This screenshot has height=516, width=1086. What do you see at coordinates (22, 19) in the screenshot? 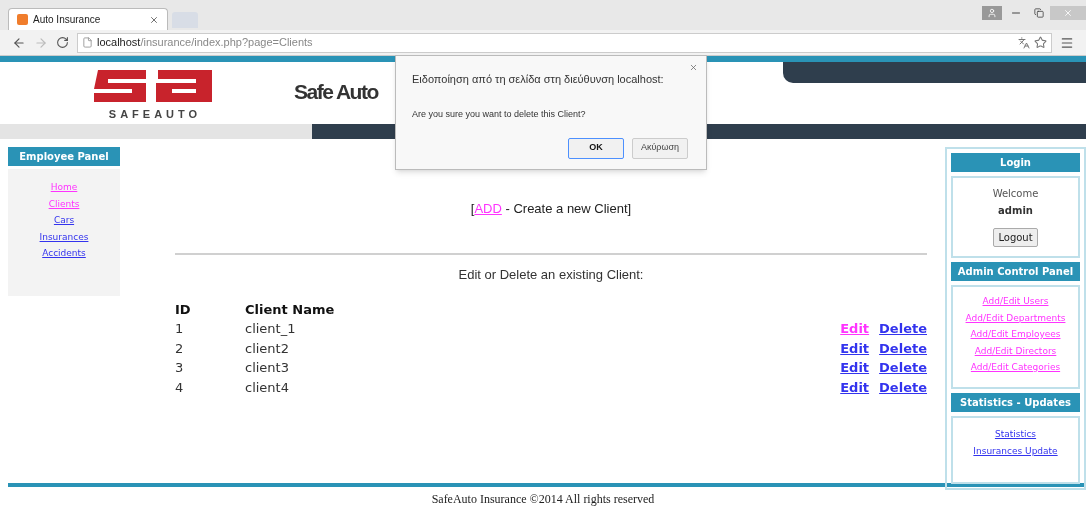
I see `site-favicon-icon` at bounding box center [22, 19].